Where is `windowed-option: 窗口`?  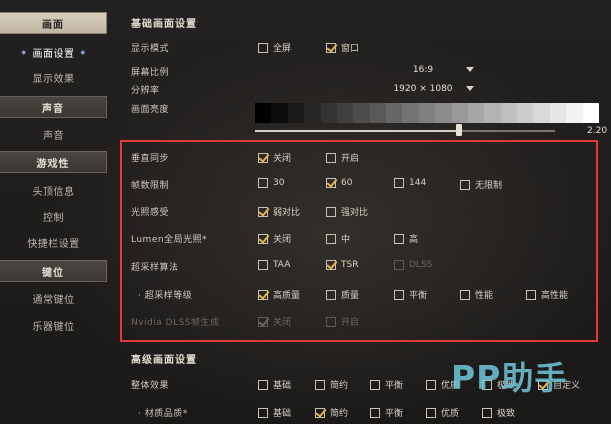 windowed-option: 窗口 is located at coordinates (342, 47).